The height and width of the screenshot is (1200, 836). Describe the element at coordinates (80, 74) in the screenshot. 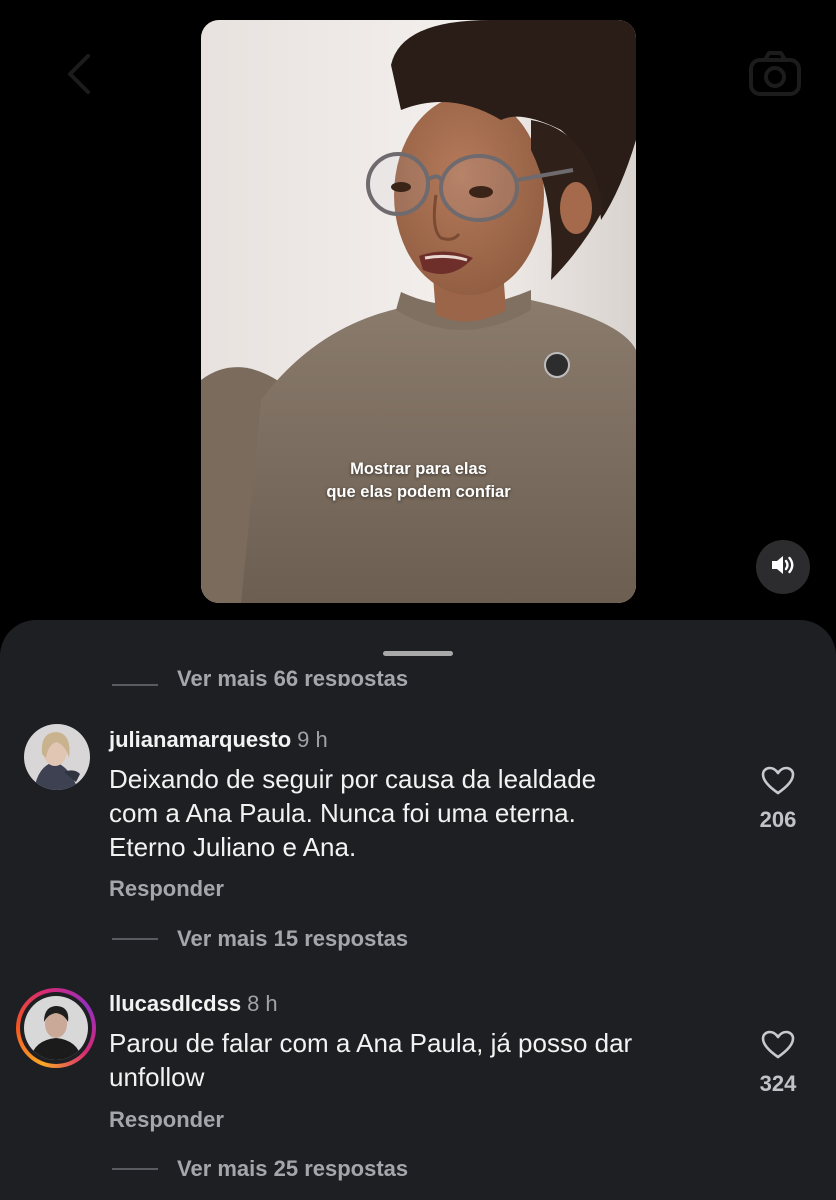

I see `back-icon` at that location.